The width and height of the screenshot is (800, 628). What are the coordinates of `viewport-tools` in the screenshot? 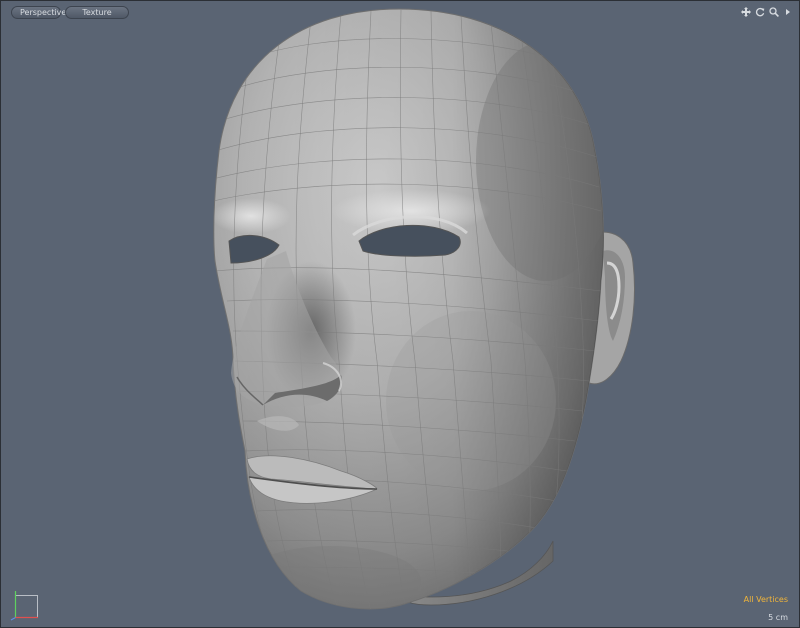 It's located at (766, 12).